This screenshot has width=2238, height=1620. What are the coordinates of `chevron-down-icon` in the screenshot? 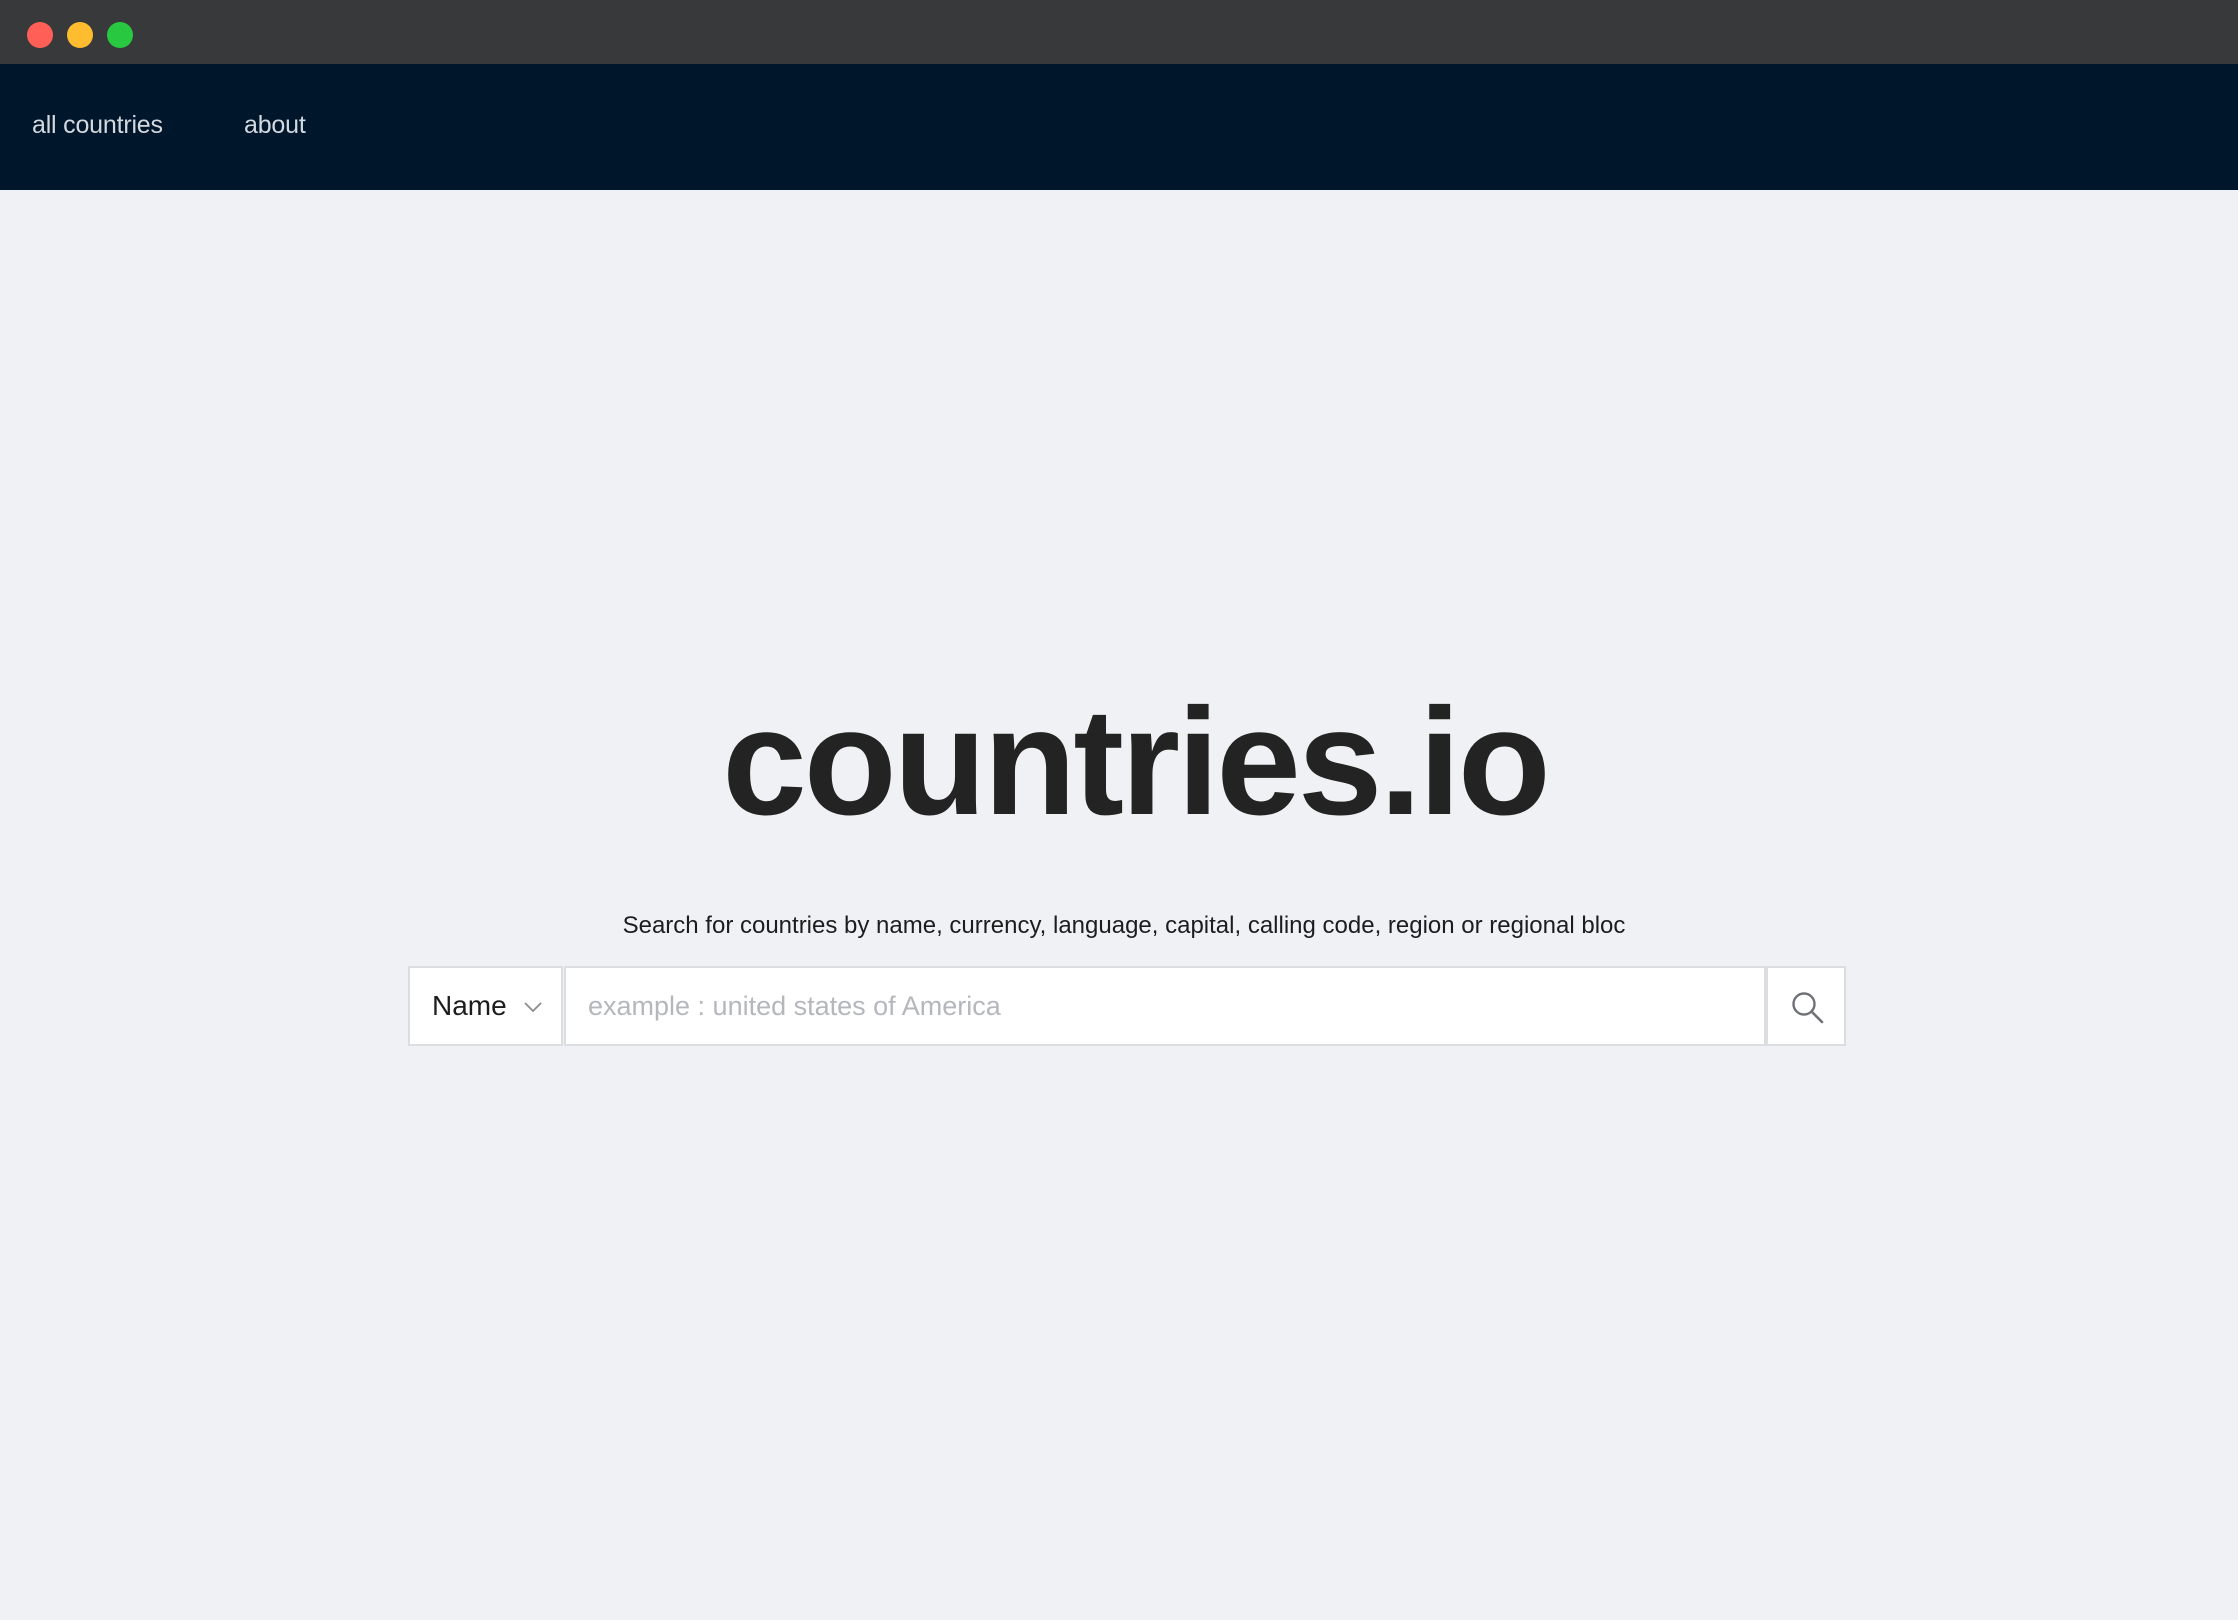 It's located at (533, 1007).